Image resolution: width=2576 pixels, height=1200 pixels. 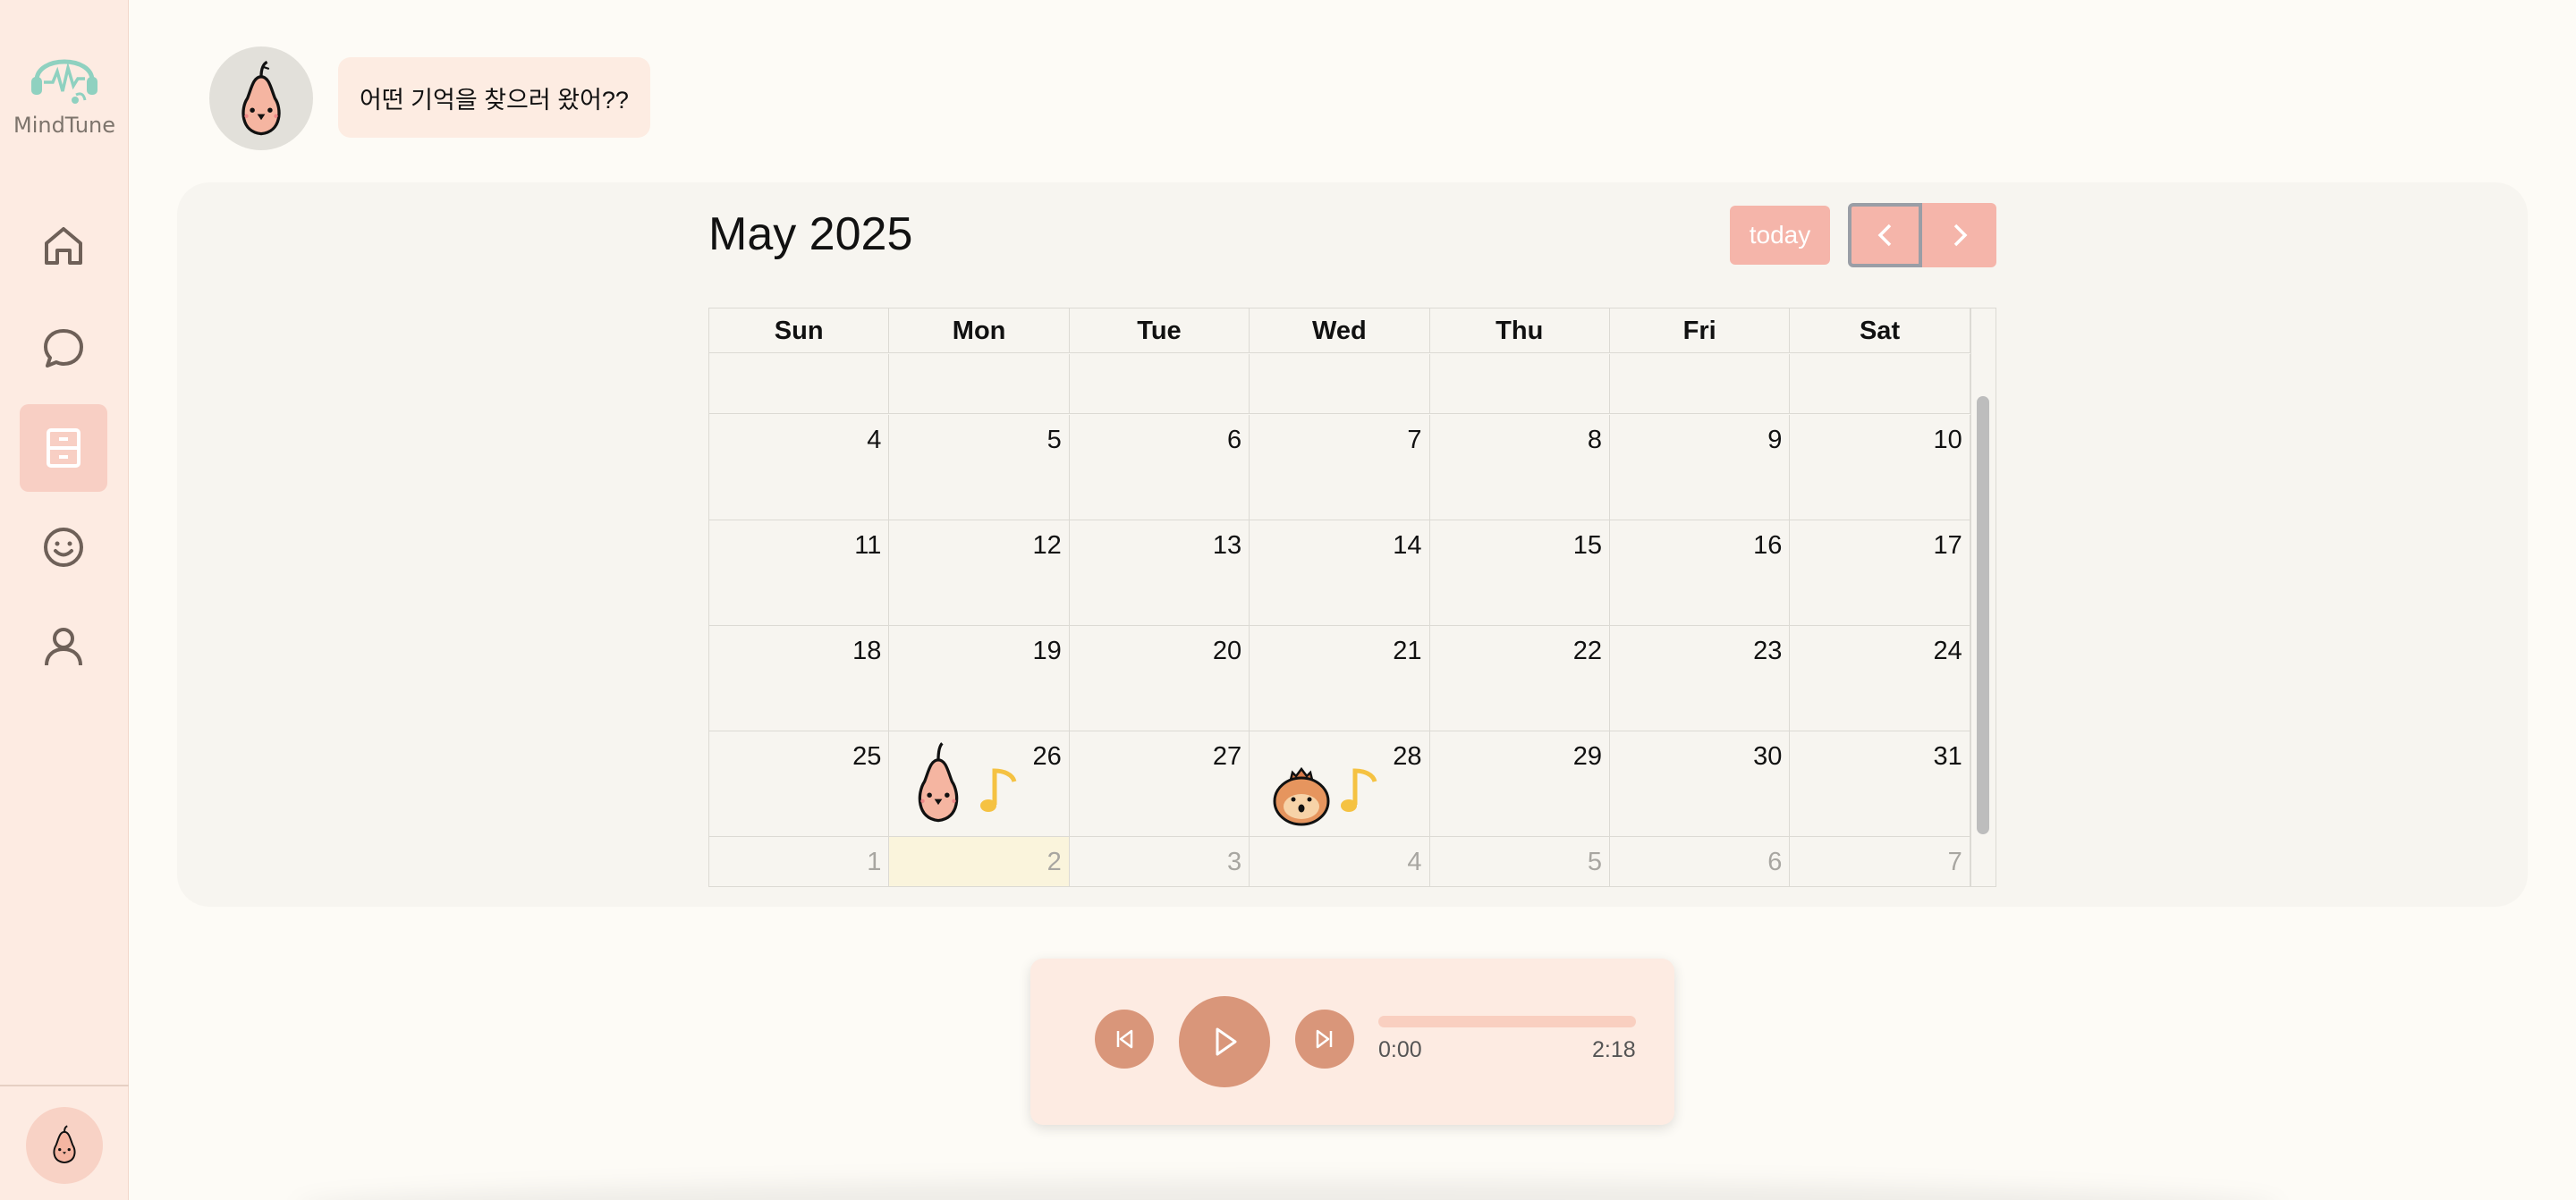 What do you see at coordinates (64, 1146) in the screenshot?
I see `user-avatar` at bounding box center [64, 1146].